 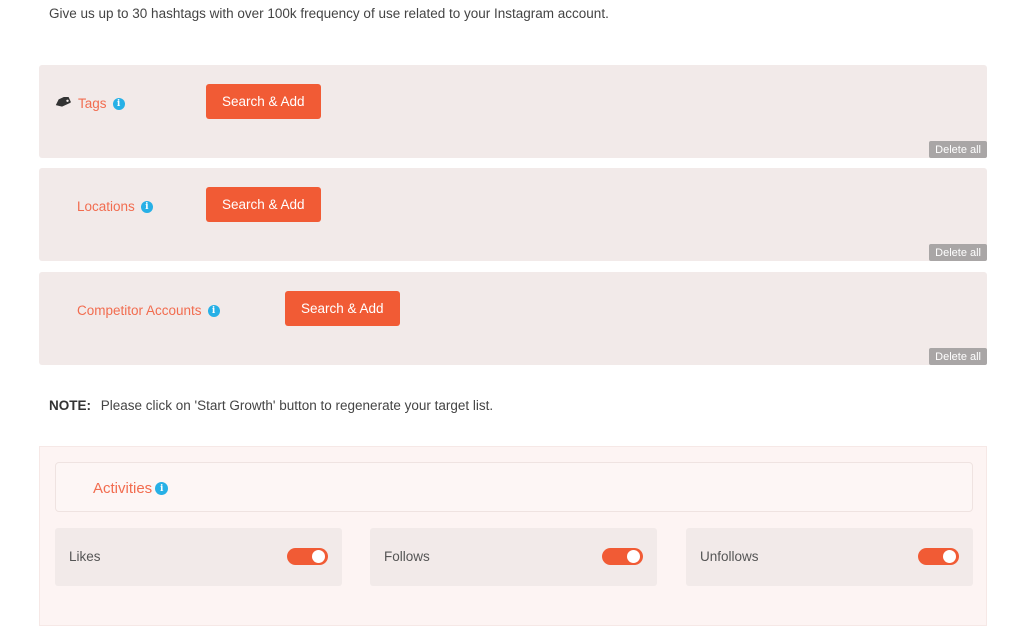 What do you see at coordinates (70, 405) in the screenshot?
I see `note-prefix: NOTE:` at bounding box center [70, 405].